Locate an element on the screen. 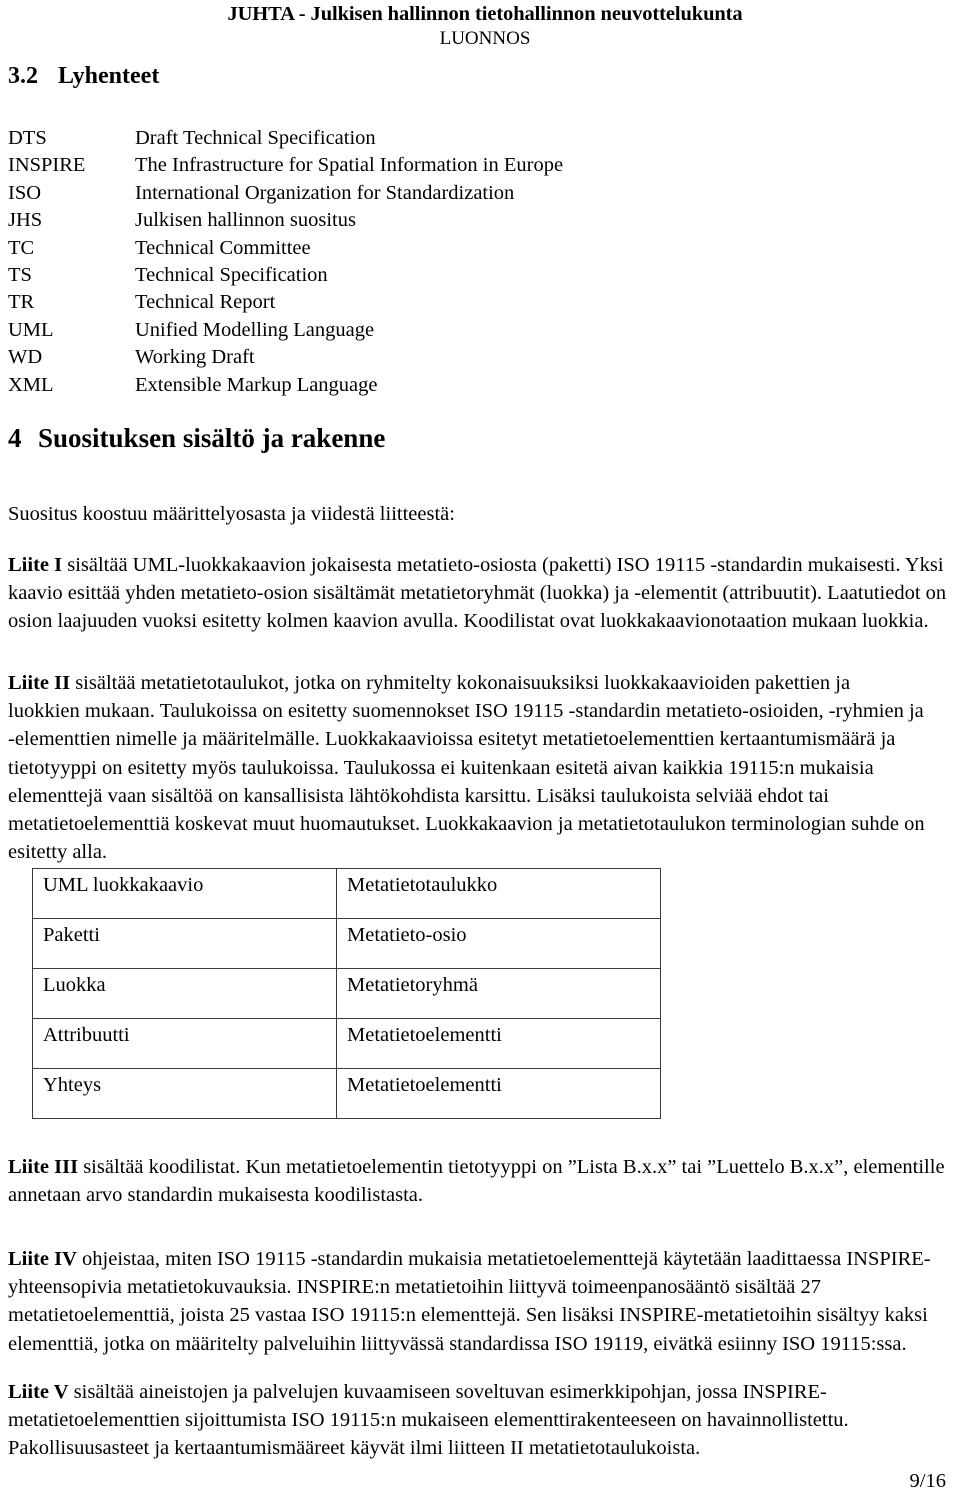 Image resolution: width=960 pixels, height=1501 pixels. abbreviation-item: WD Working Draft is located at coordinates (358, 357).